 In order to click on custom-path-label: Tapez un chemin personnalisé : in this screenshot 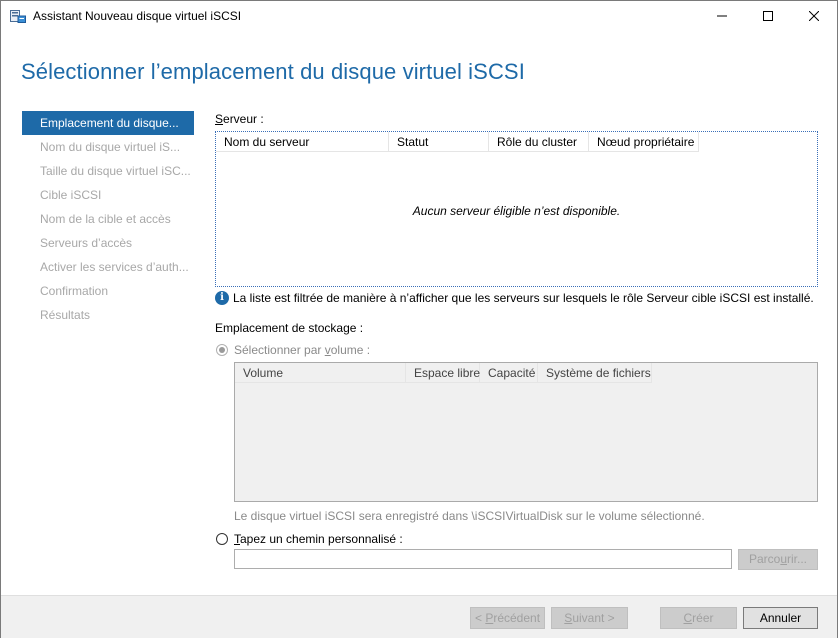, I will do `click(318, 539)`.